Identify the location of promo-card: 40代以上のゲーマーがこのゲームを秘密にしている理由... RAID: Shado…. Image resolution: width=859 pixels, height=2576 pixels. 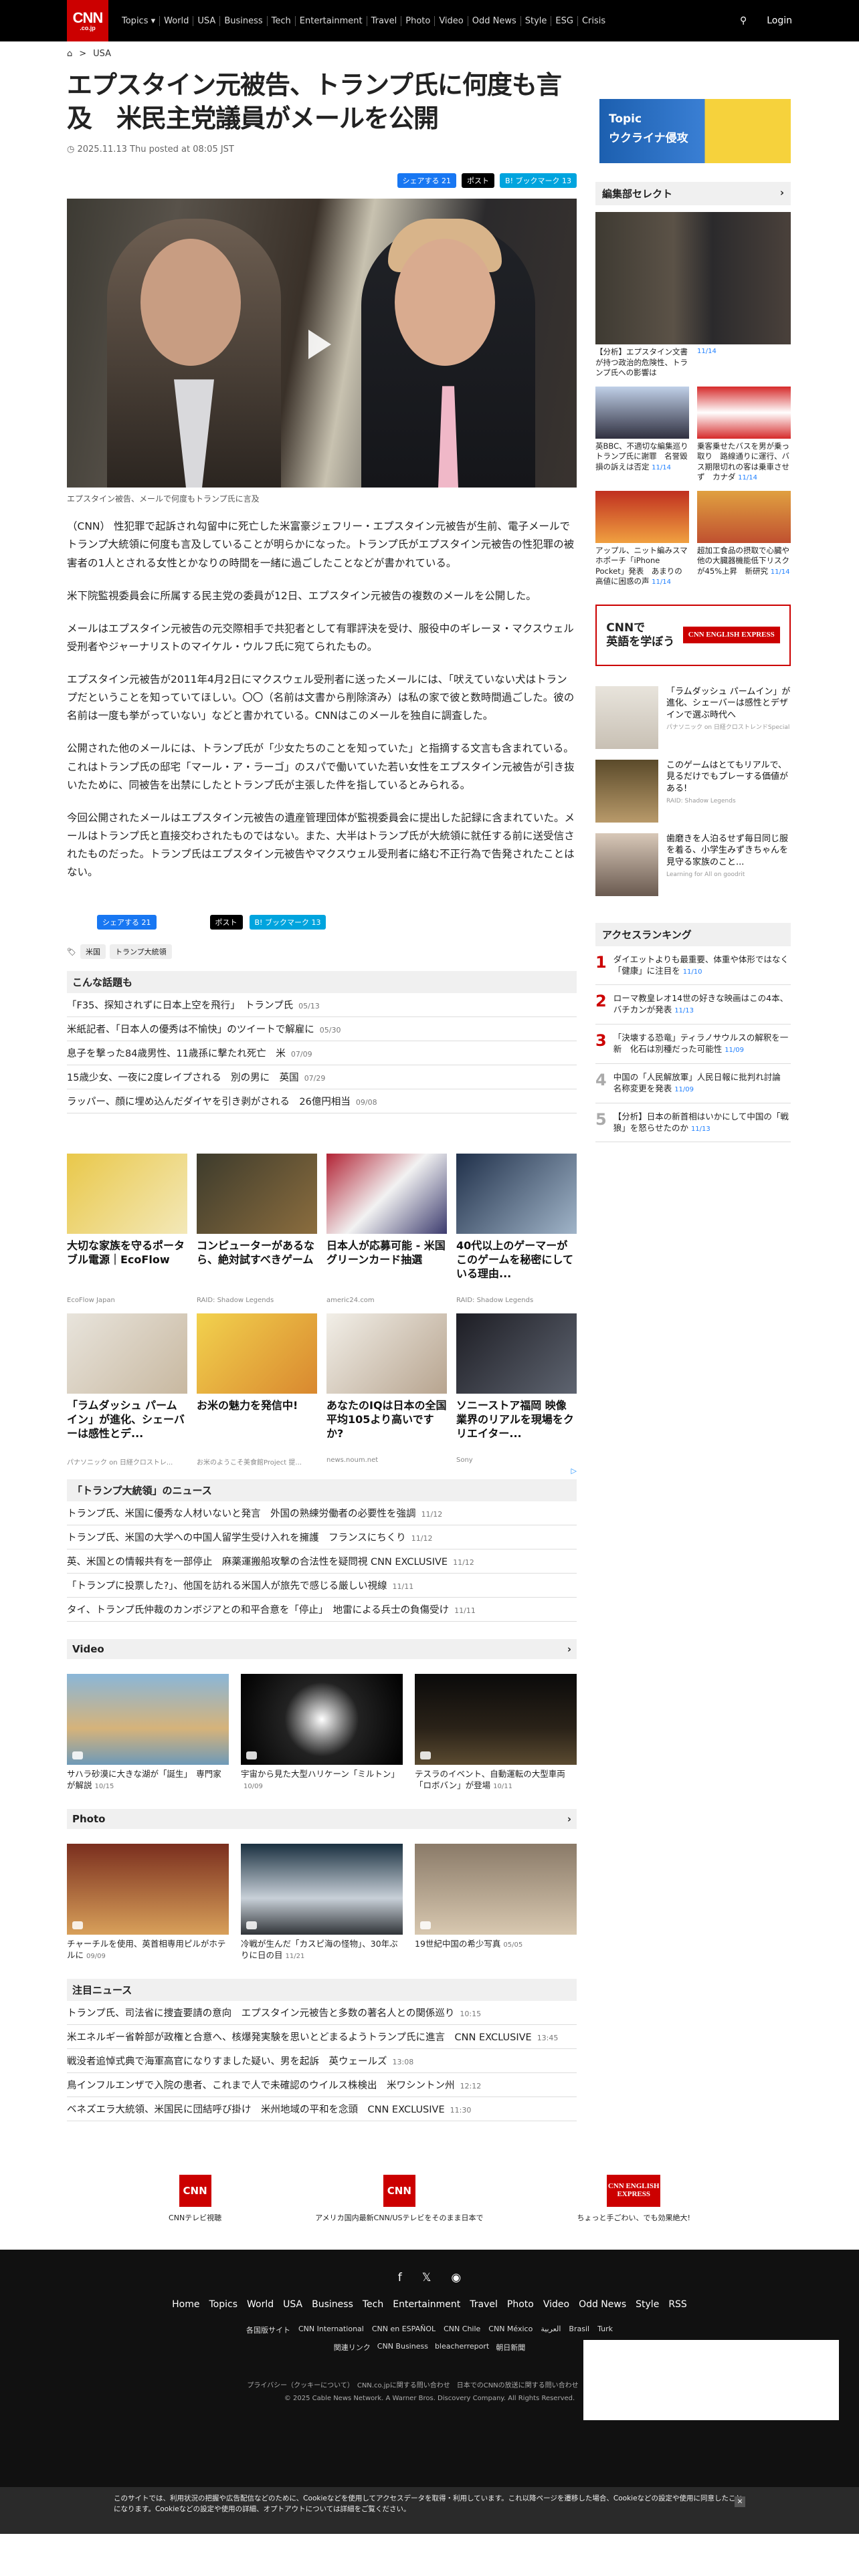
(516, 1229).